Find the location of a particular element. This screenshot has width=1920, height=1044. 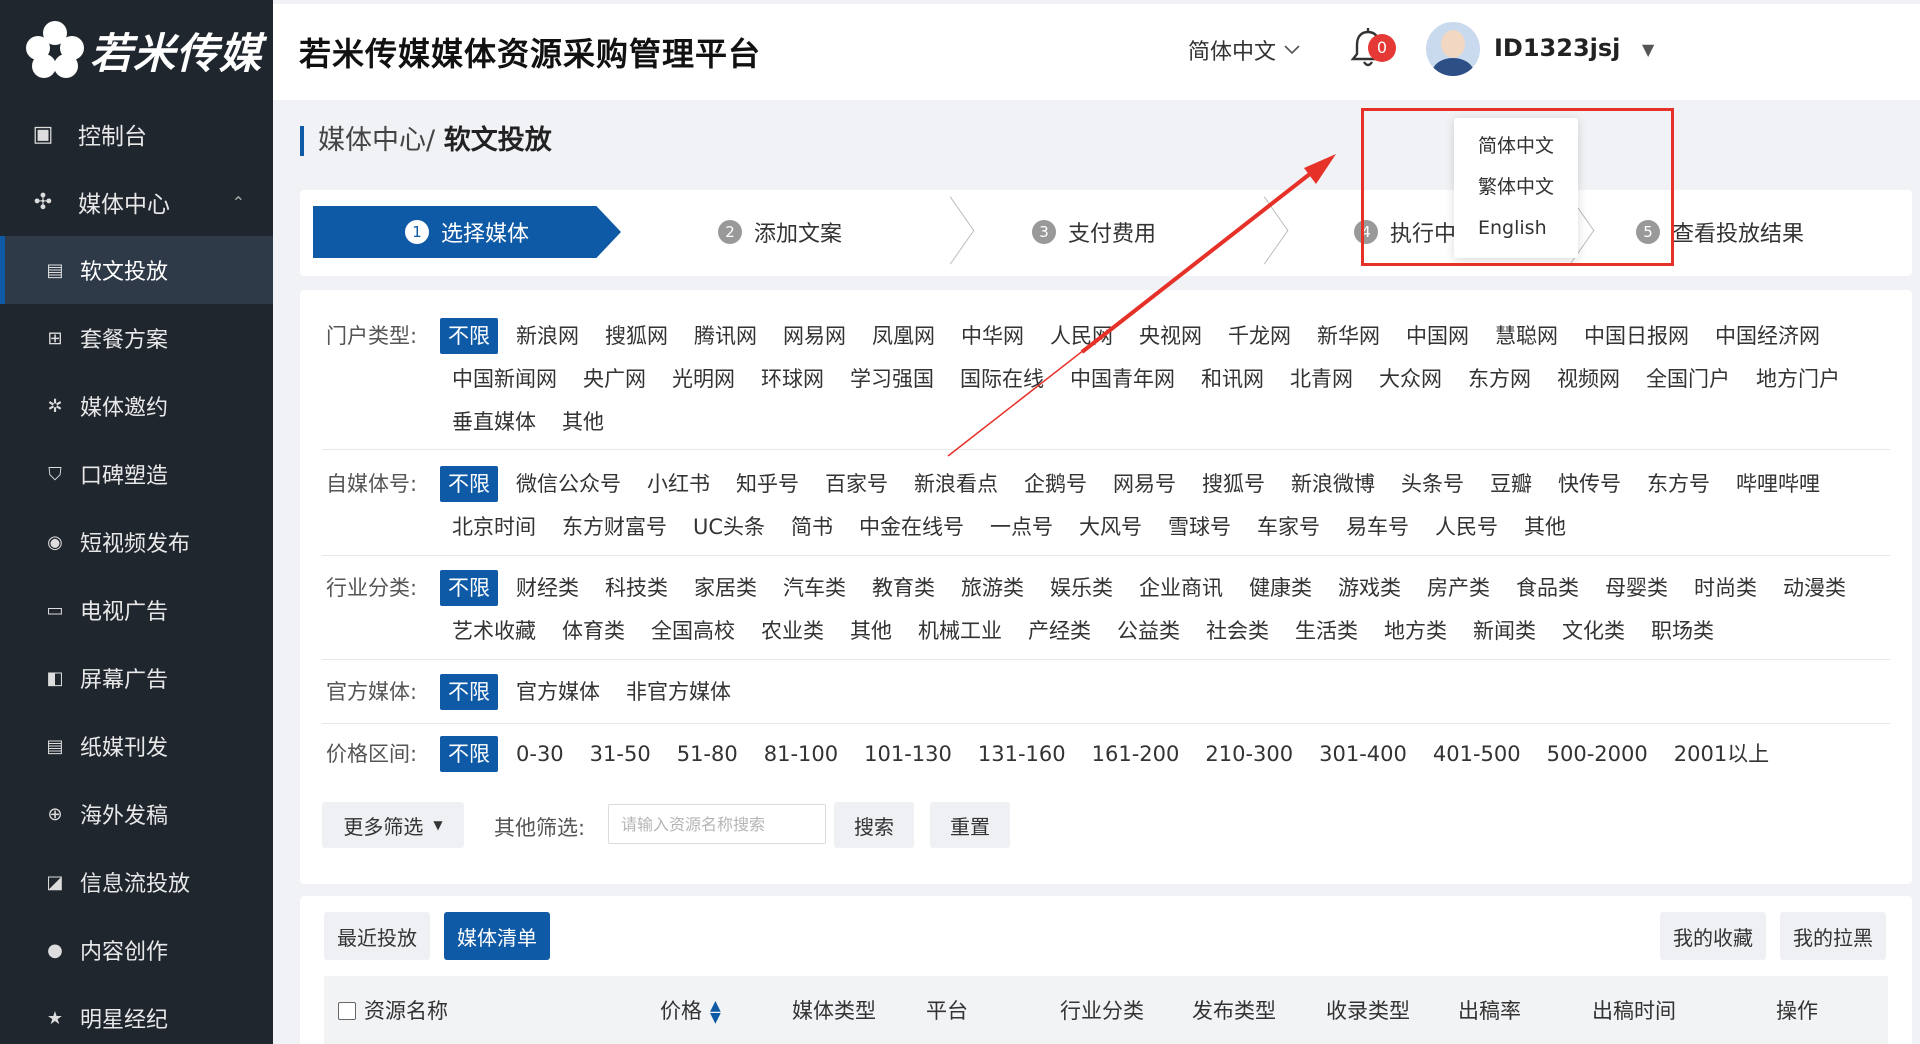

user-id: ID1323jsj is located at coordinates (1557, 48).